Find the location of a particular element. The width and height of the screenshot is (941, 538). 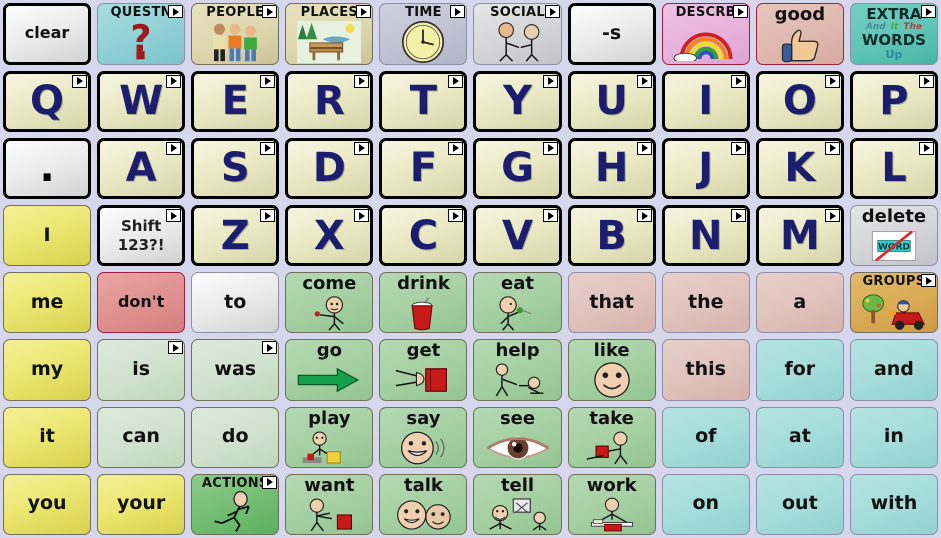

key-social: SOCIAL is located at coordinates (517, 34).